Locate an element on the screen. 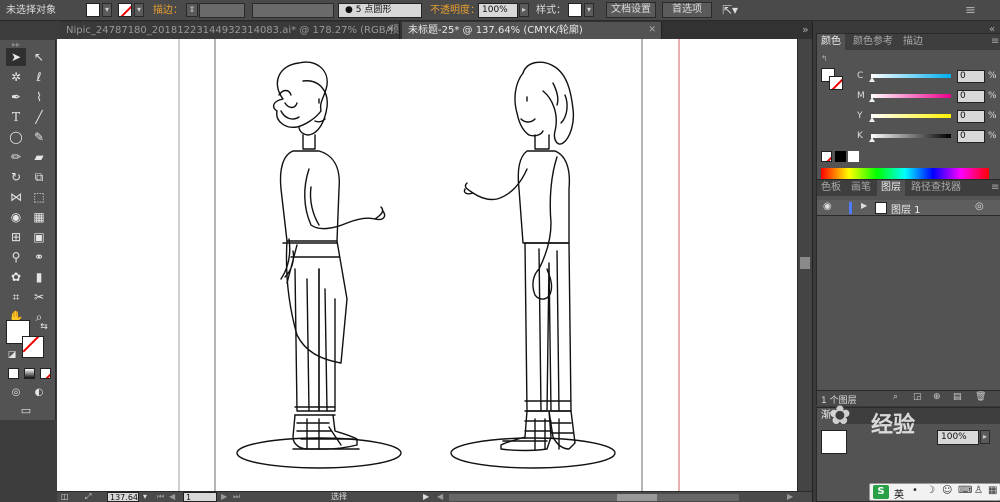 The width and height of the screenshot is (1000, 502). fill-swatch is located at coordinates (93, 10).